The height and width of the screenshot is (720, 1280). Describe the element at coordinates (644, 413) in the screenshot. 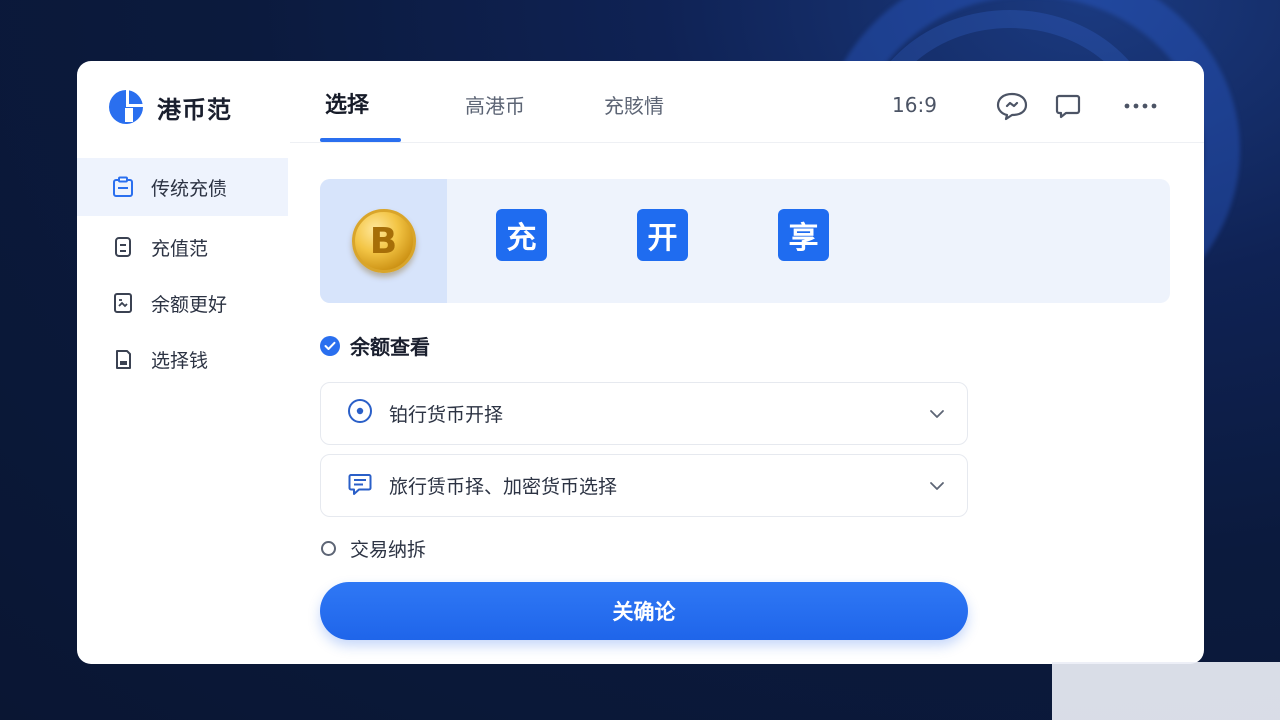

I see `currency-select-dropdown: 铂行货币开择` at that location.